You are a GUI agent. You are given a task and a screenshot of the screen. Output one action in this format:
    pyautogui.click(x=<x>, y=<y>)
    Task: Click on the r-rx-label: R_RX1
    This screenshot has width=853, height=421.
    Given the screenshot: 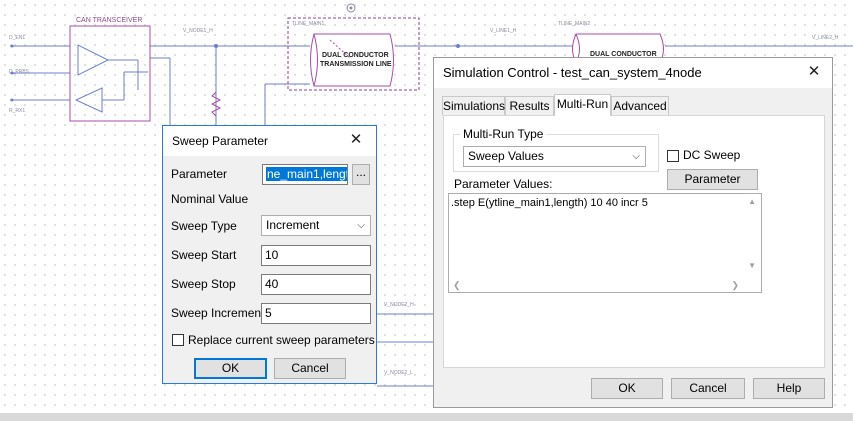 What is the action you would take?
    pyautogui.click(x=17, y=111)
    